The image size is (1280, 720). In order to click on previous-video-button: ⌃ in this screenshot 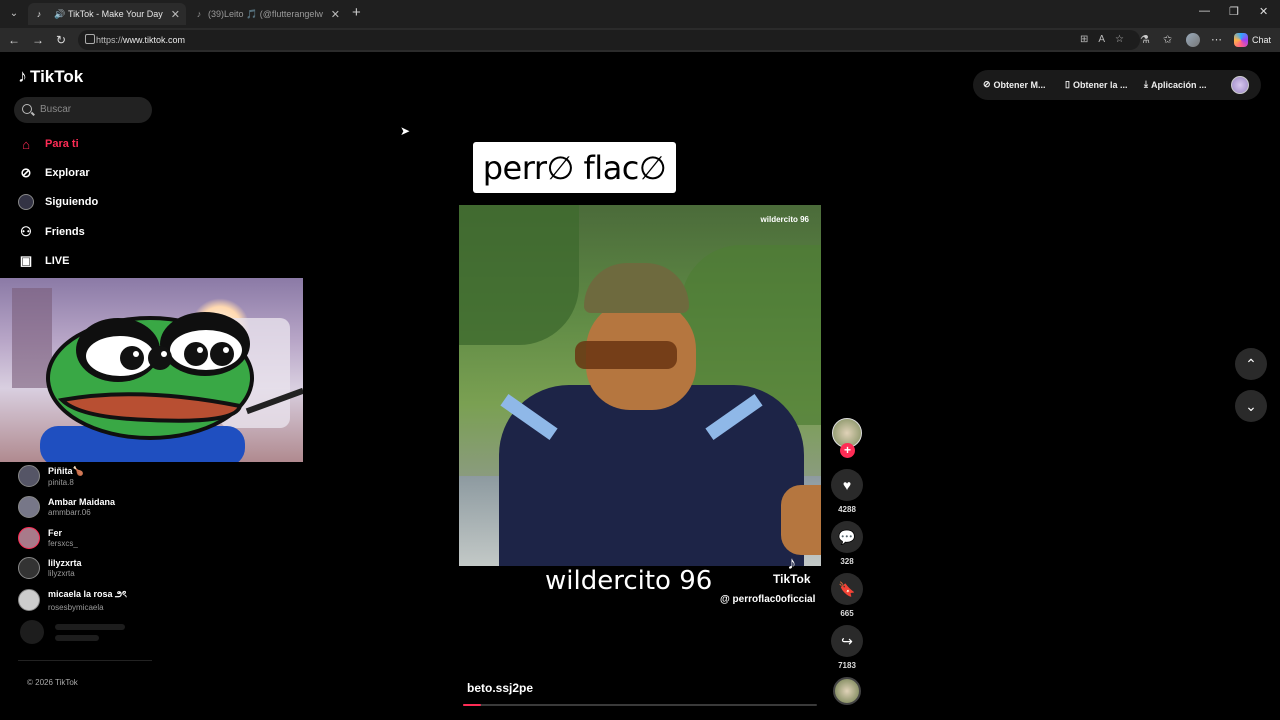, I will do `click(1251, 364)`.